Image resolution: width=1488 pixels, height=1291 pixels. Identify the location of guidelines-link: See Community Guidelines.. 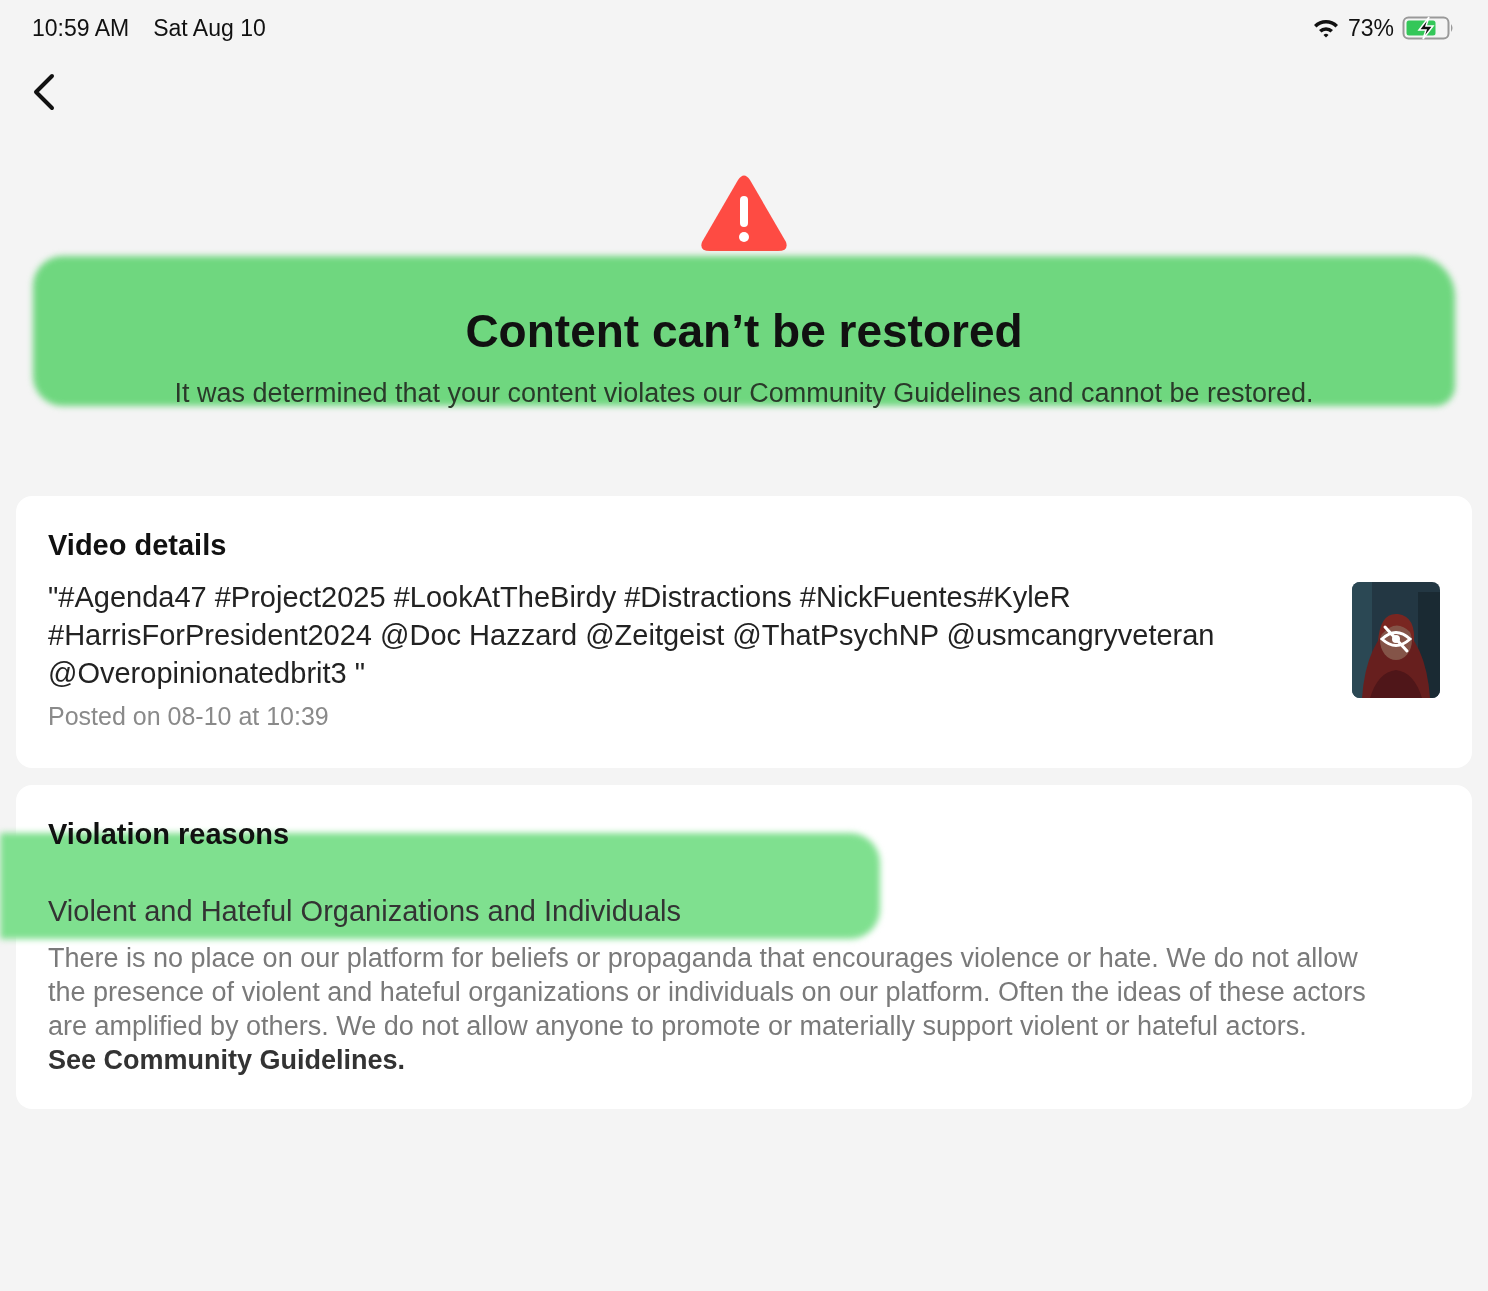
(227, 1060).